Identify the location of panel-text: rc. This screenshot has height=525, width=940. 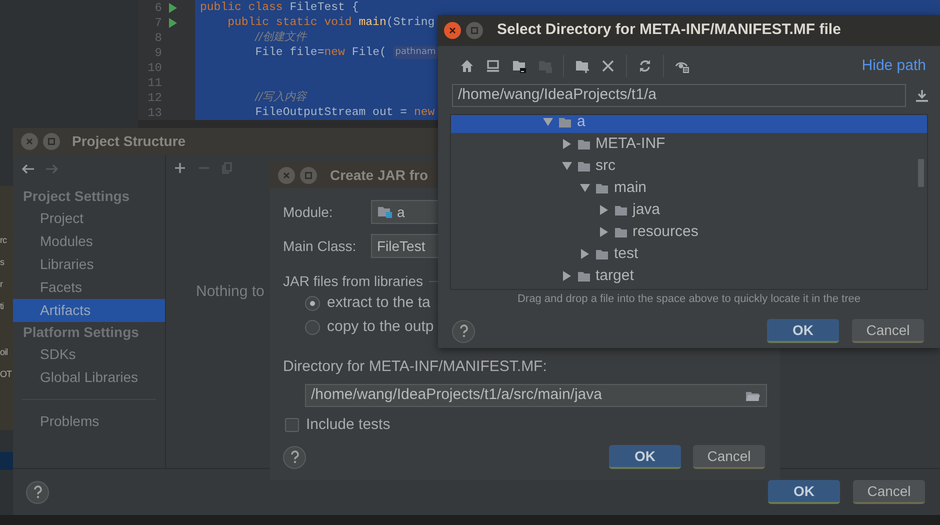
(3, 240).